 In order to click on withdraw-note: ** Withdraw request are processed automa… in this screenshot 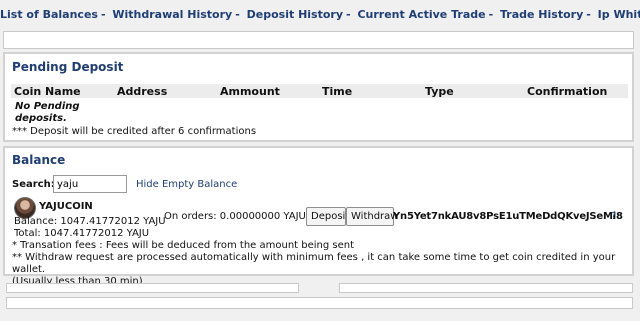, I will do `click(314, 263)`.